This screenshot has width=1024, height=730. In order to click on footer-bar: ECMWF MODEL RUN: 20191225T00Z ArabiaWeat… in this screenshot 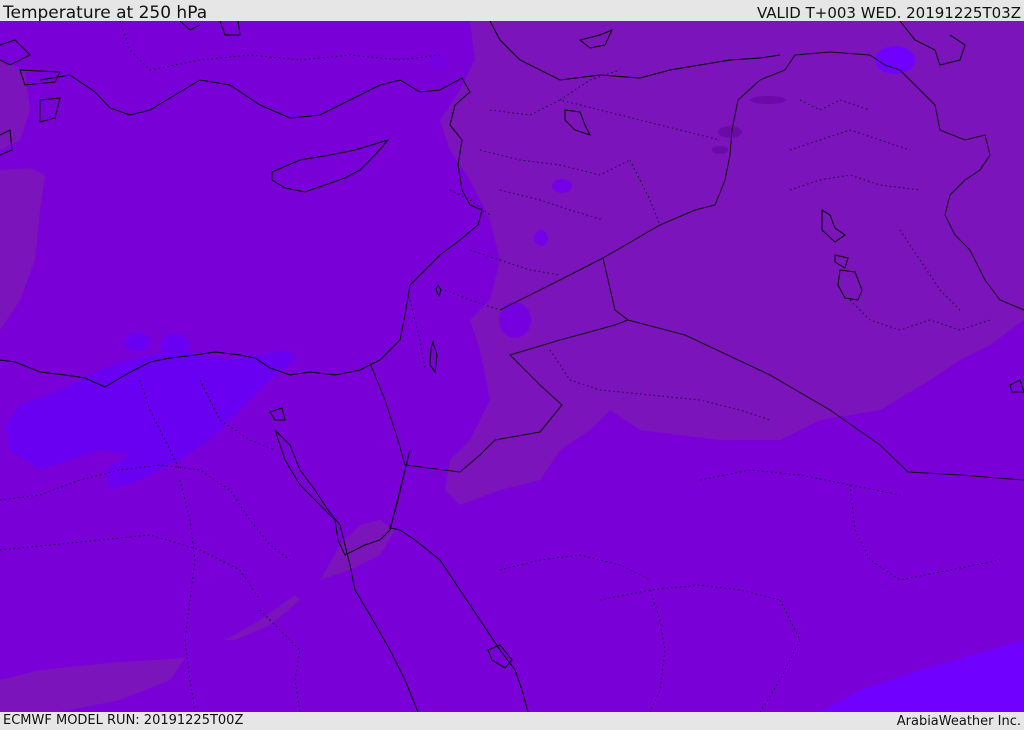, I will do `click(512, 720)`.